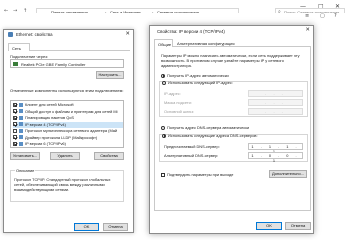 Image resolution: width=345 pixels, height=240 pixels. I want to click on adapter-name: Realtek PCIe GBE Family Controller, so click(53, 64).